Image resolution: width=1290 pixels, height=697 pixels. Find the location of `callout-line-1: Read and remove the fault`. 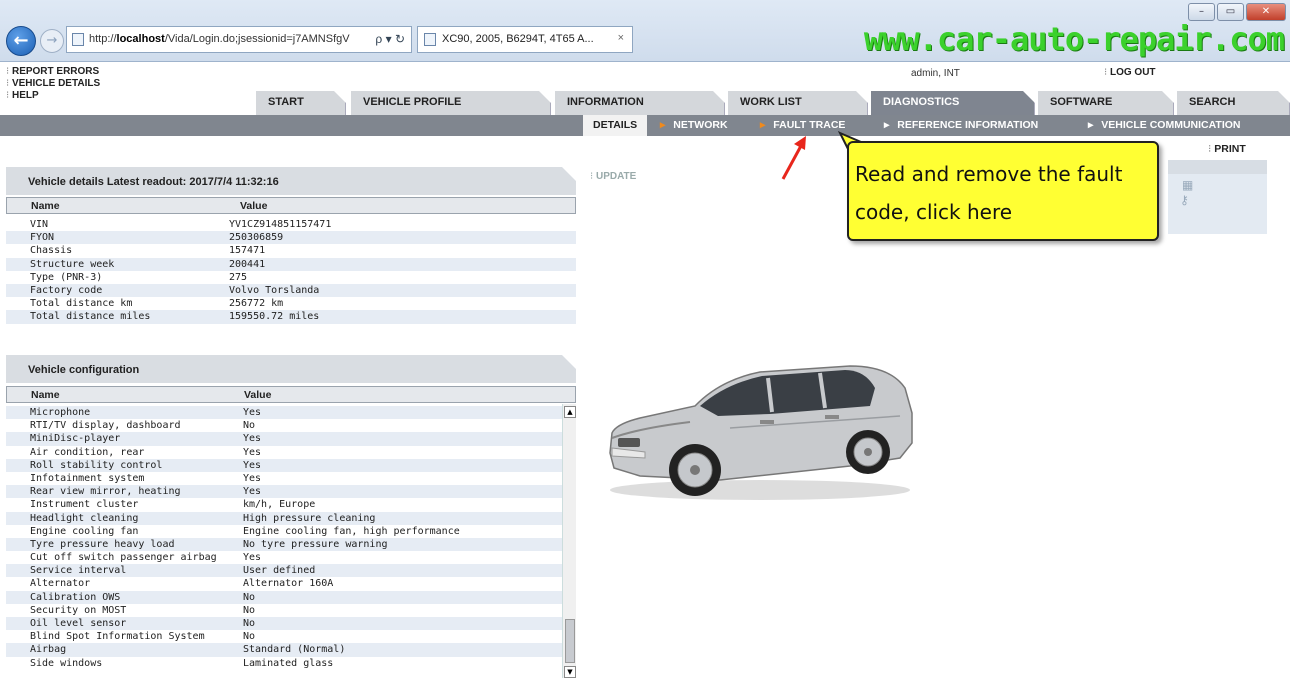

callout-line-1: Read and remove the fault is located at coordinates (989, 174).